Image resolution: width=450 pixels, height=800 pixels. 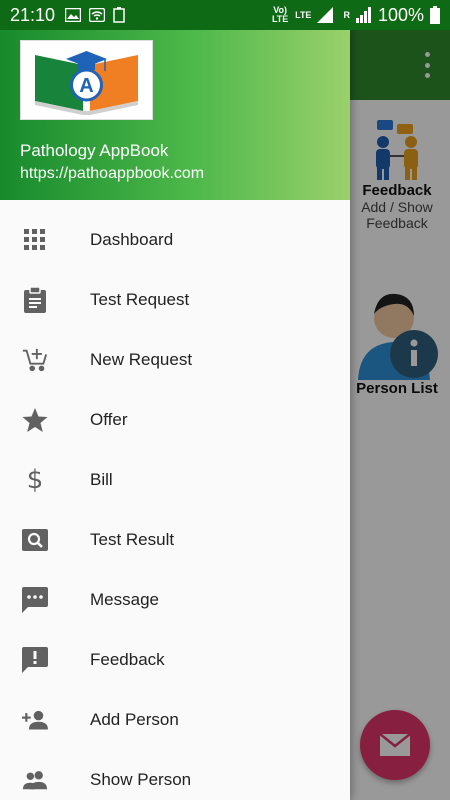 What do you see at coordinates (101, 479) in the screenshot?
I see `menu-label: Bill` at bounding box center [101, 479].